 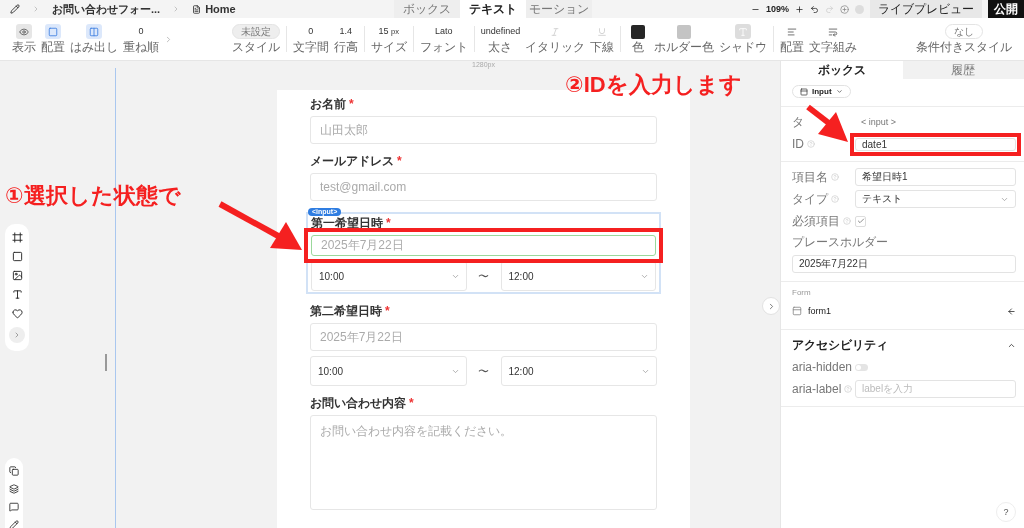 I want to click on field-label: お名前 *, so click(x=332, y=104).